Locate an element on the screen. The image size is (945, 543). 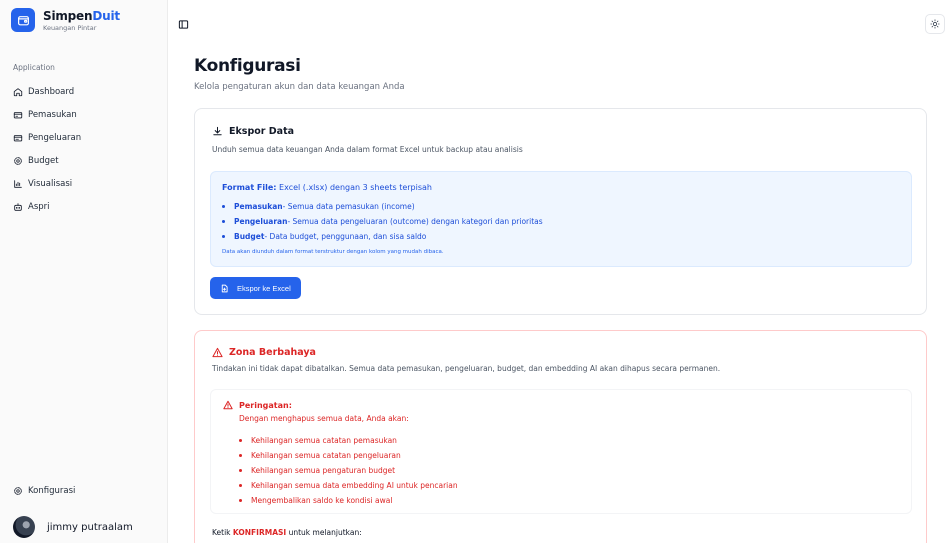
sidebar-item-budget: Budget is located at coordinates (47, 160).